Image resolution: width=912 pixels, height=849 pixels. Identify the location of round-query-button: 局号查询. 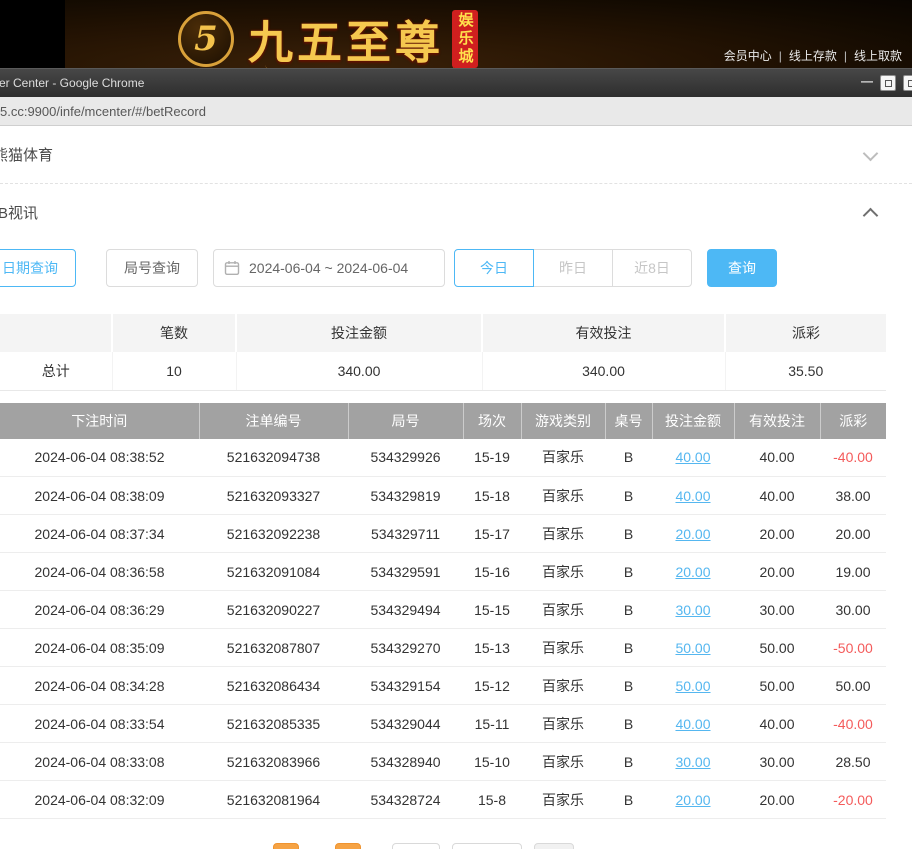
(152, 268).